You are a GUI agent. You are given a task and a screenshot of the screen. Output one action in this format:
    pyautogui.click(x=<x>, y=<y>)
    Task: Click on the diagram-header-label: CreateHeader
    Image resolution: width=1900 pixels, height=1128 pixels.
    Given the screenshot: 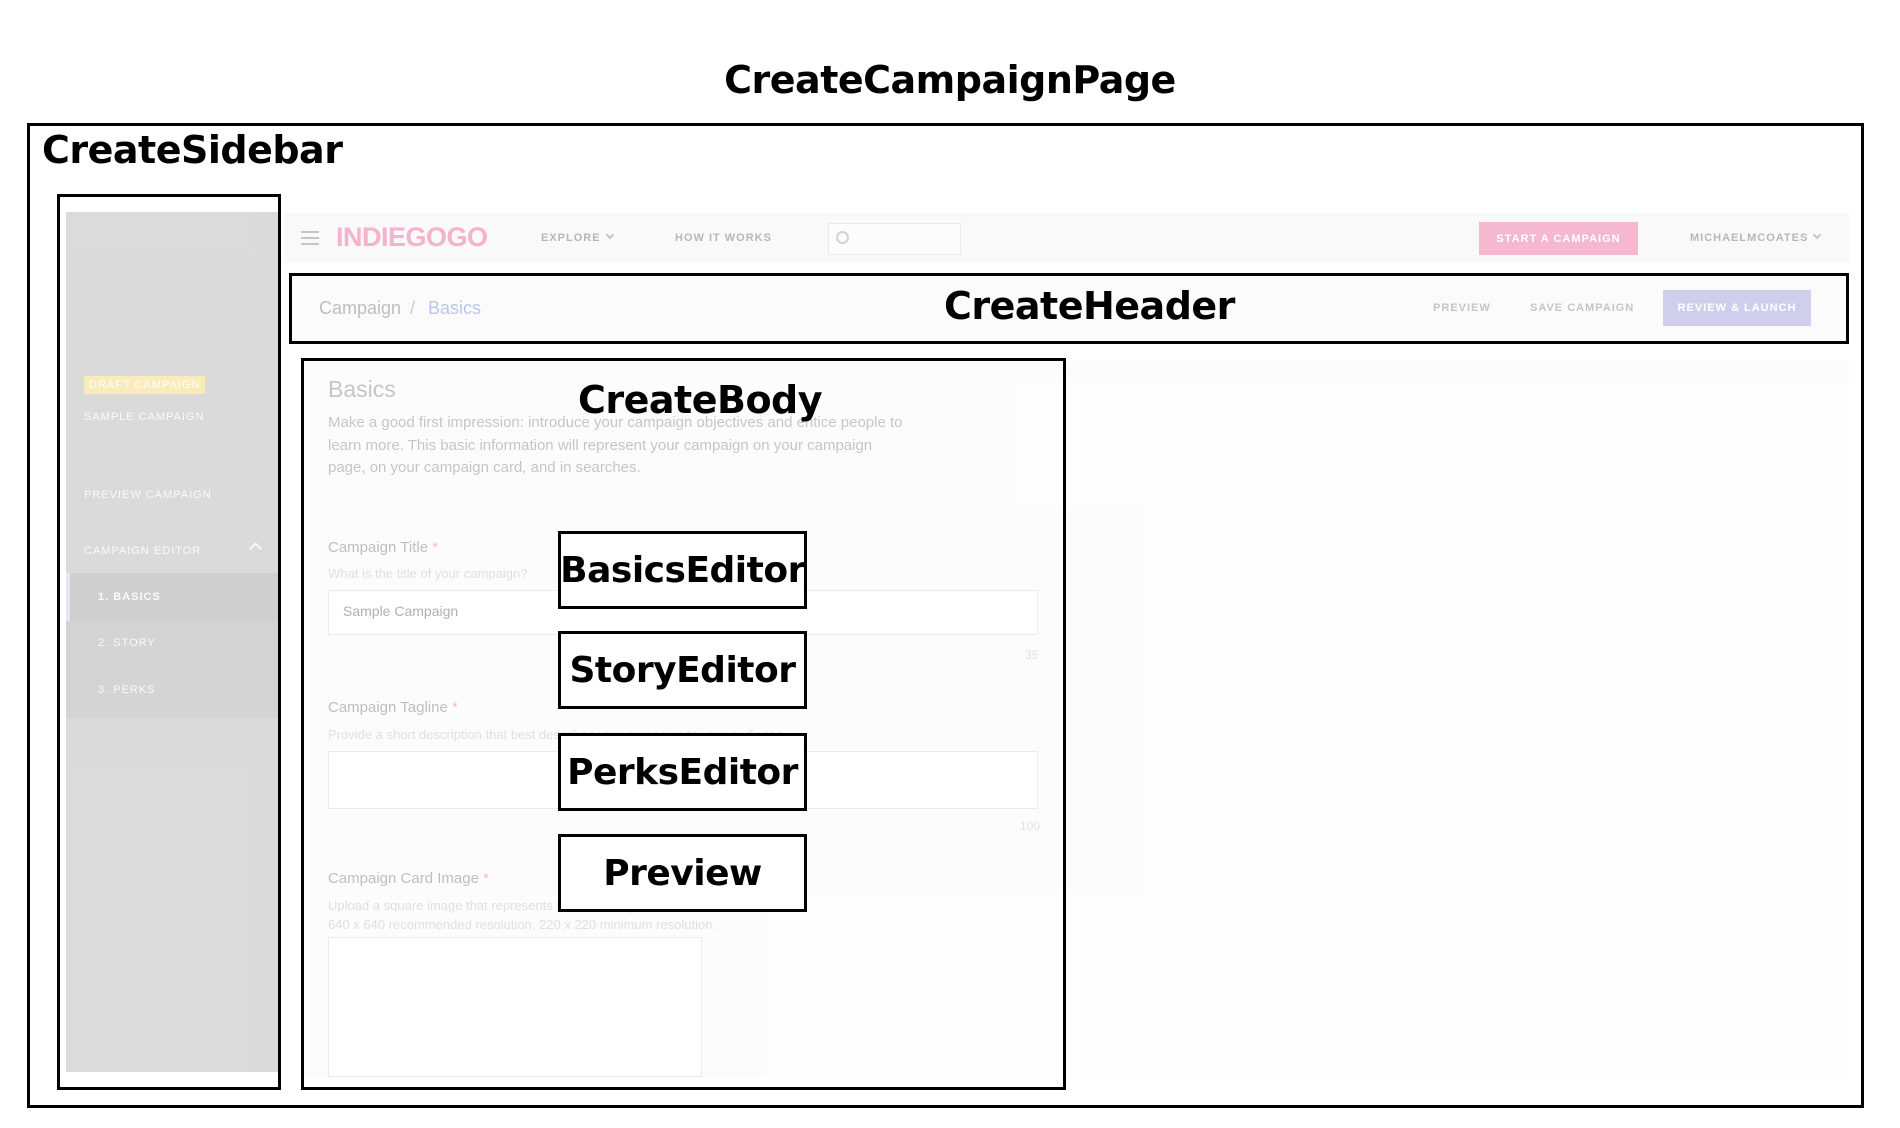 What is the action you would take?
    pyautogui.click(x=1089, y=306)
    